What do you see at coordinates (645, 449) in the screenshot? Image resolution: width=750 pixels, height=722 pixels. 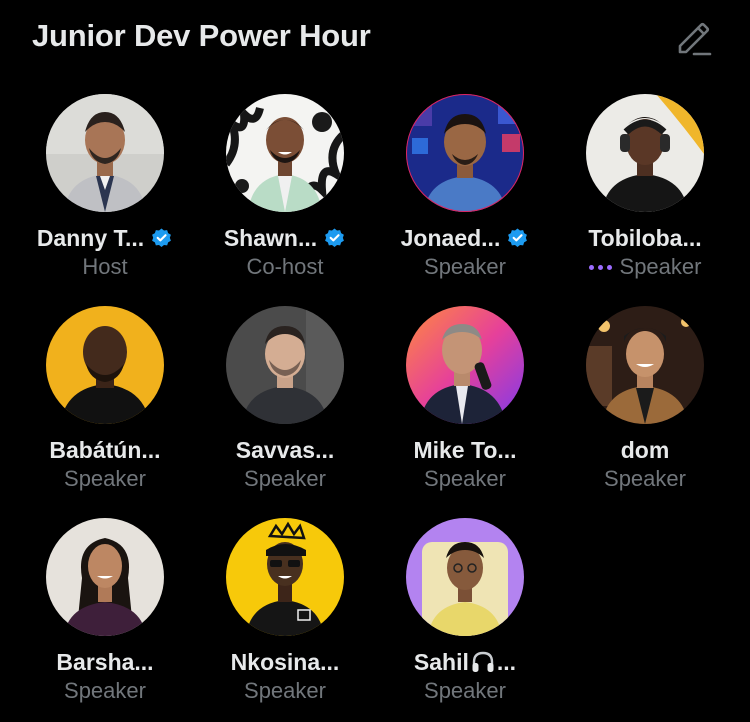 I see `participant-name: dom` at bounding box center [645, 449].